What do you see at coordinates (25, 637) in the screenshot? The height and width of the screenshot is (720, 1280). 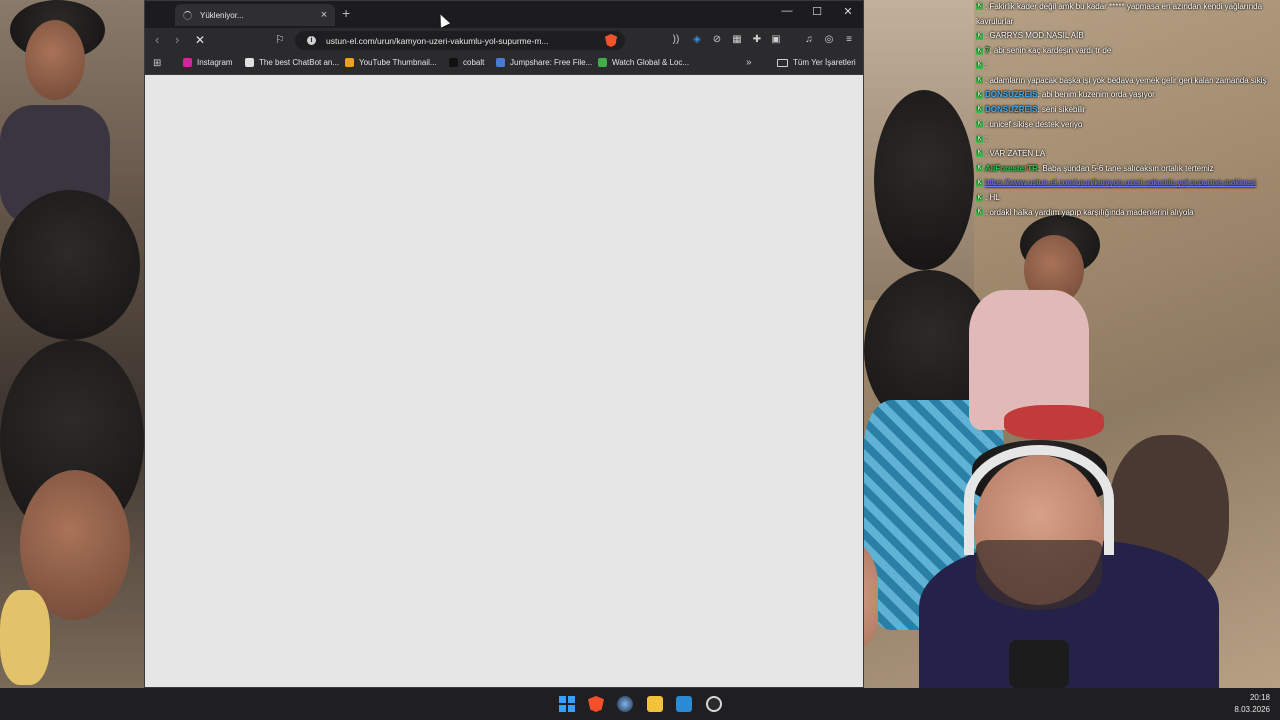 I see `yellow-cloth` at bounding box center [25, 637].